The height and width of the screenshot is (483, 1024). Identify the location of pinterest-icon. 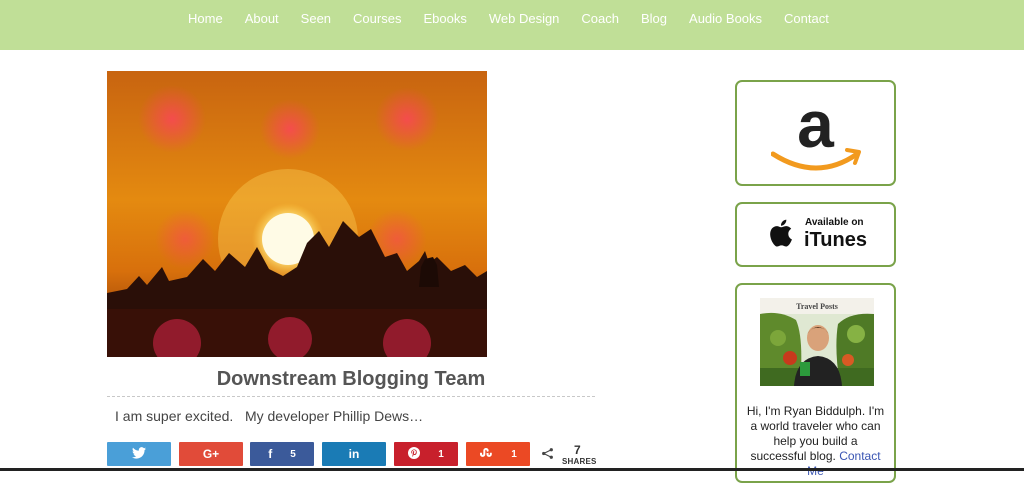
(414, 454).